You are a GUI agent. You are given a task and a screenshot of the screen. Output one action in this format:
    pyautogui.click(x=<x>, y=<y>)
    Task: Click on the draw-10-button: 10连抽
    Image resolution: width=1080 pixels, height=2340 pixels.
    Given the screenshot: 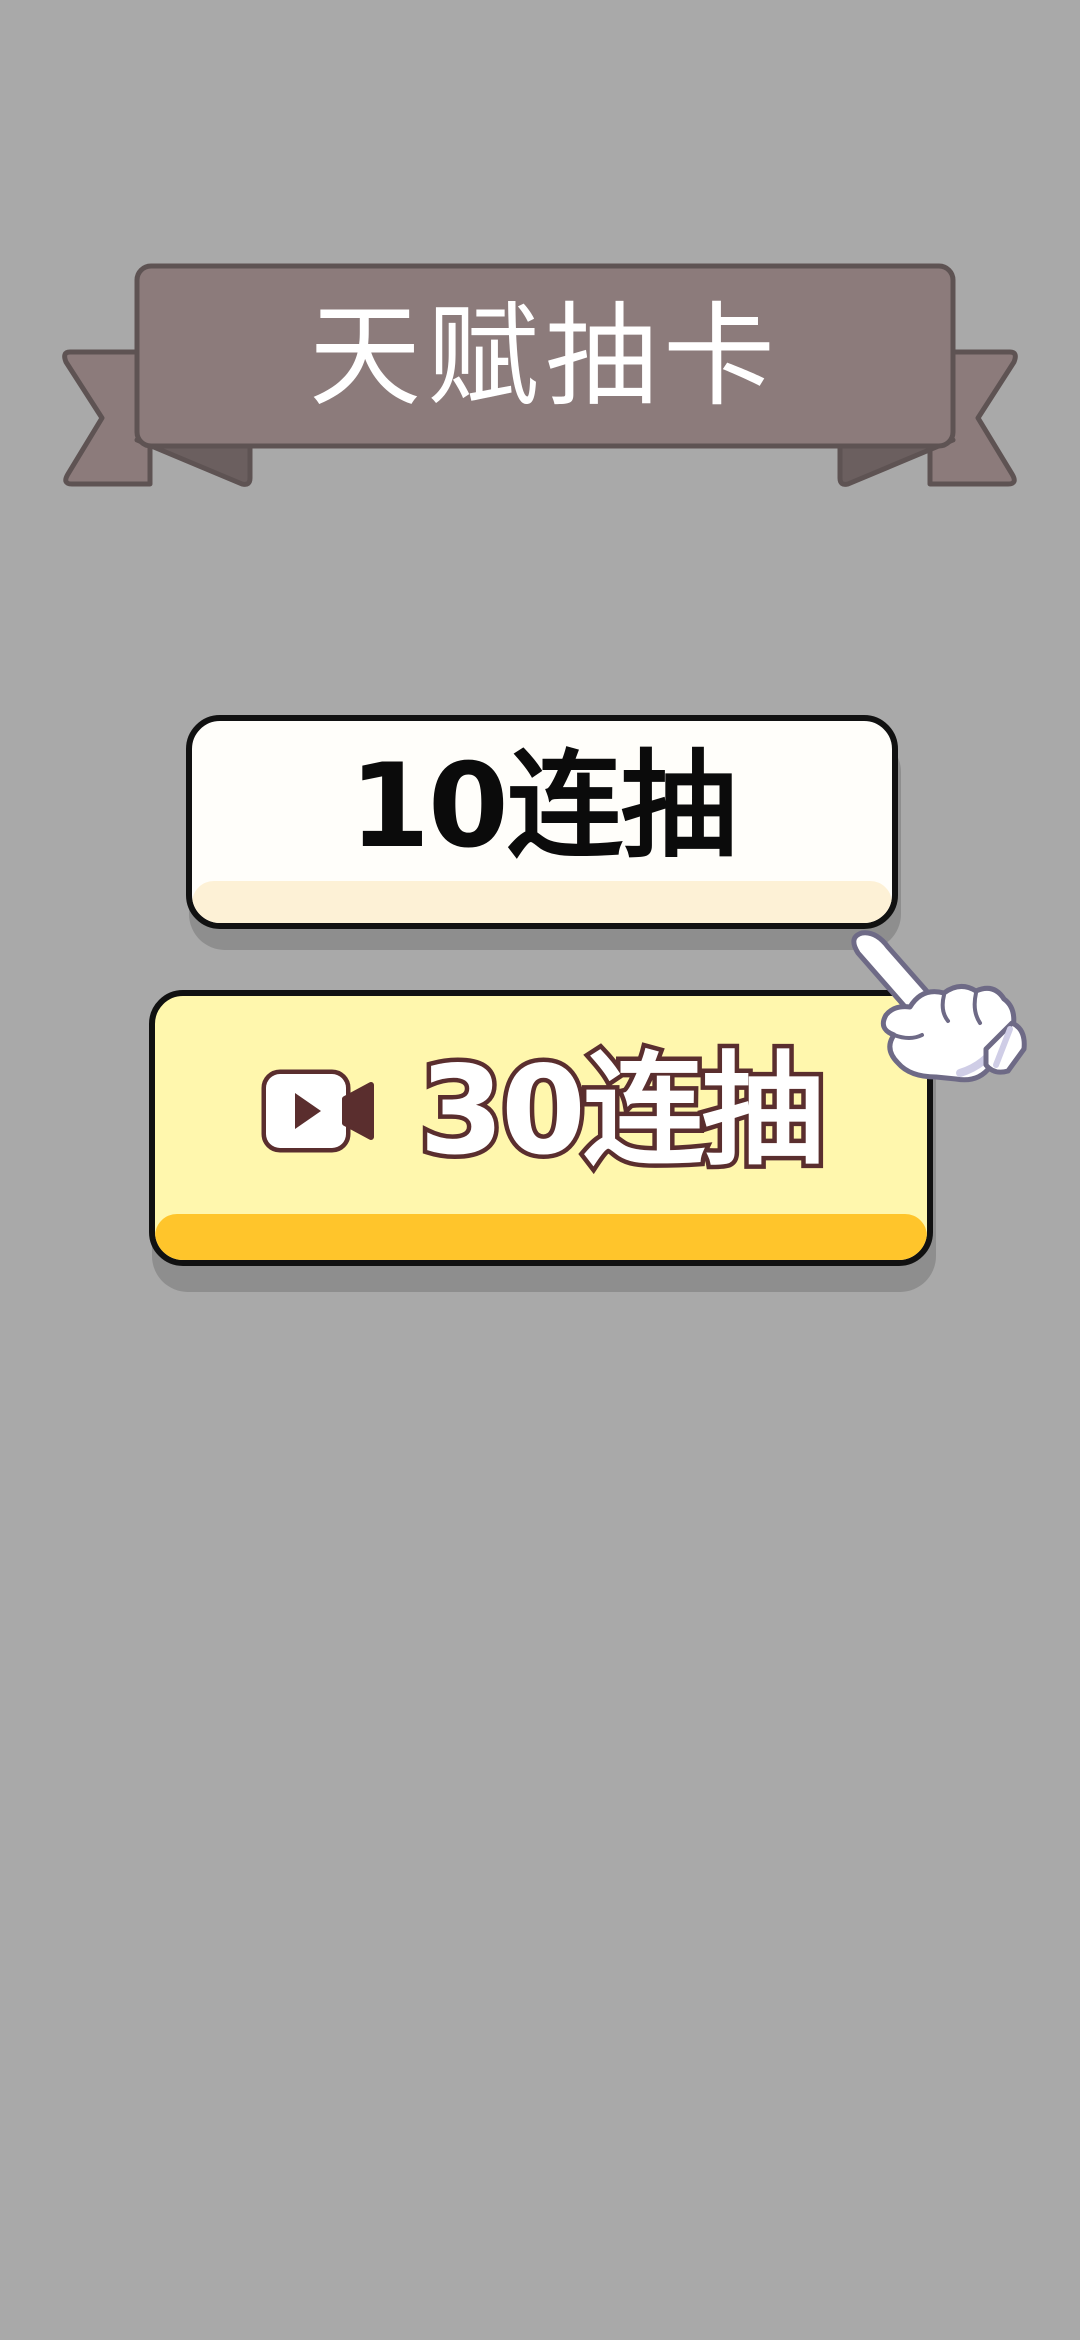 What is the action you would take?
    pyautogui.click(x=542, y=822)
    